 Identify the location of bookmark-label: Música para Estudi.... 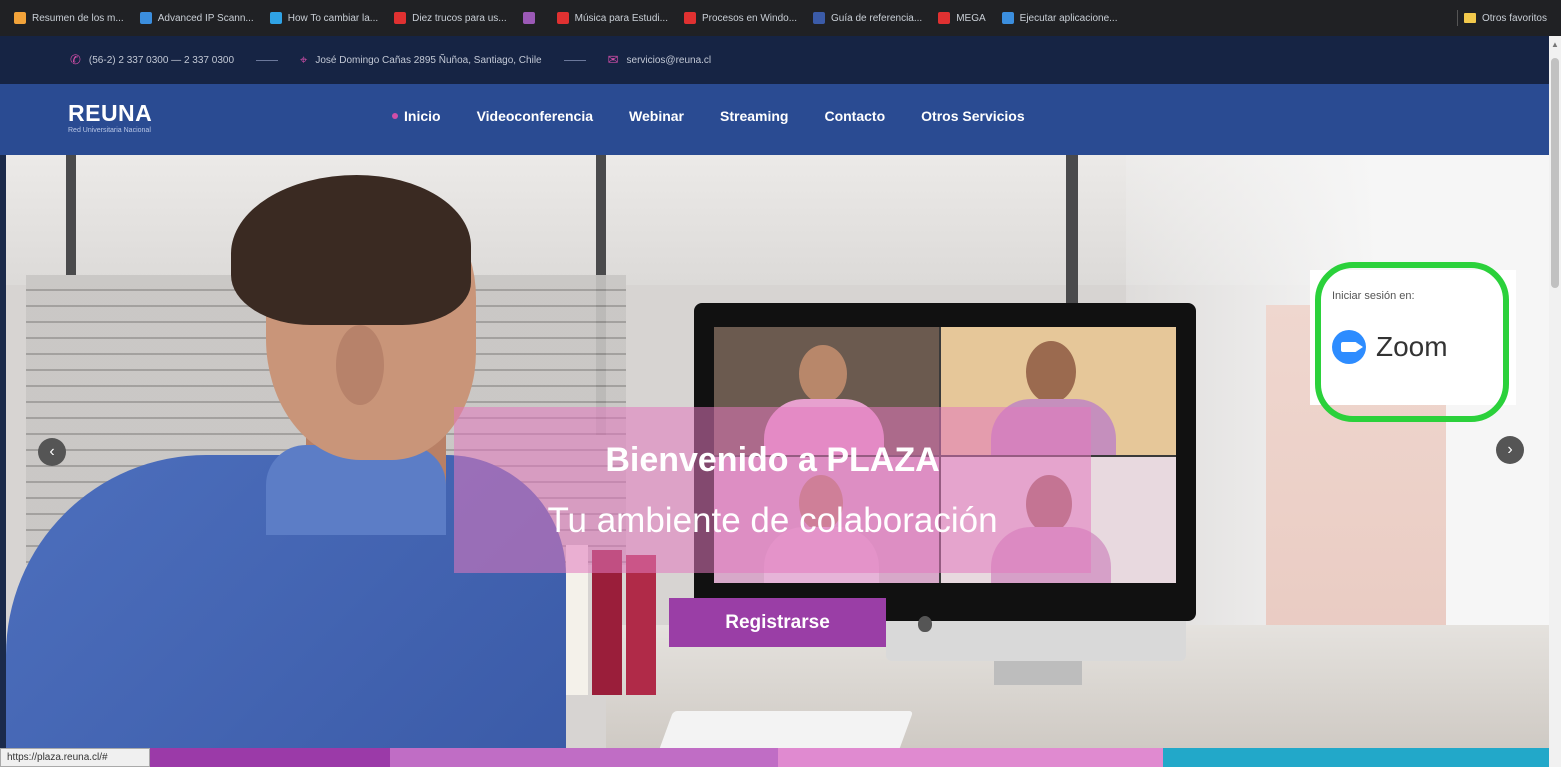
(621, 18).